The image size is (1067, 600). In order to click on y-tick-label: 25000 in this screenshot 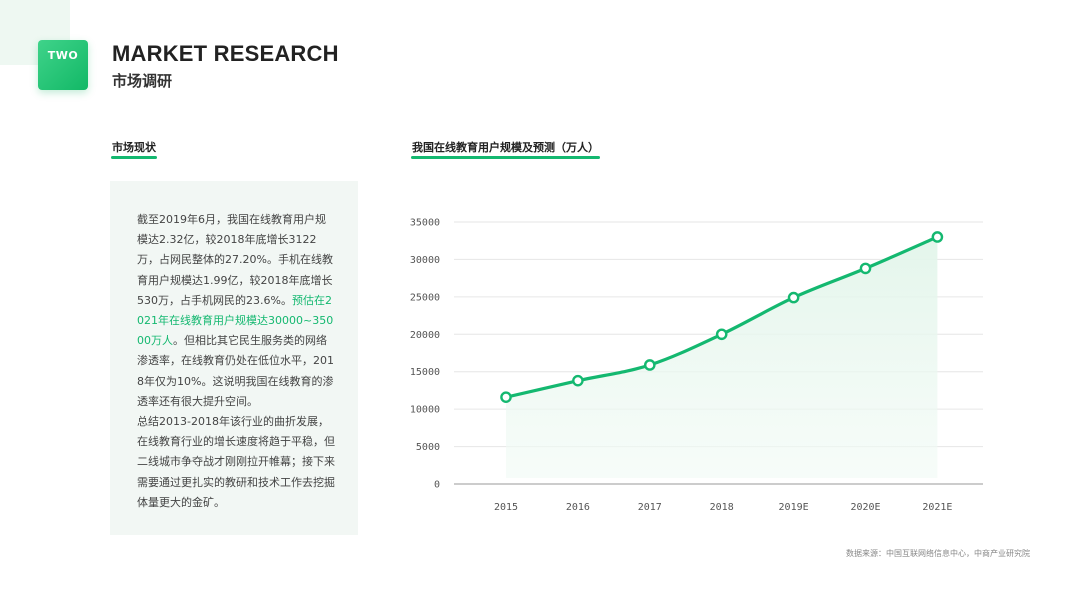, I will do `click(425, 297)`.